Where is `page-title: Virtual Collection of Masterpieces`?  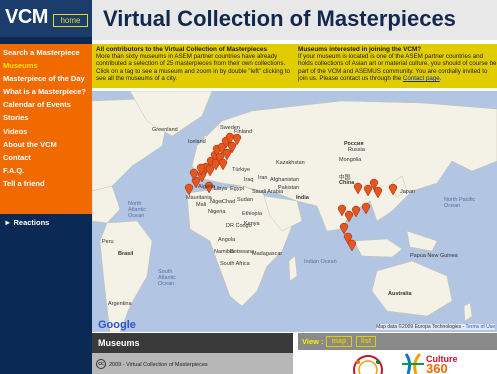 page-title: Virtual Collection of Masterpieces is located at coordinates (279, 18).